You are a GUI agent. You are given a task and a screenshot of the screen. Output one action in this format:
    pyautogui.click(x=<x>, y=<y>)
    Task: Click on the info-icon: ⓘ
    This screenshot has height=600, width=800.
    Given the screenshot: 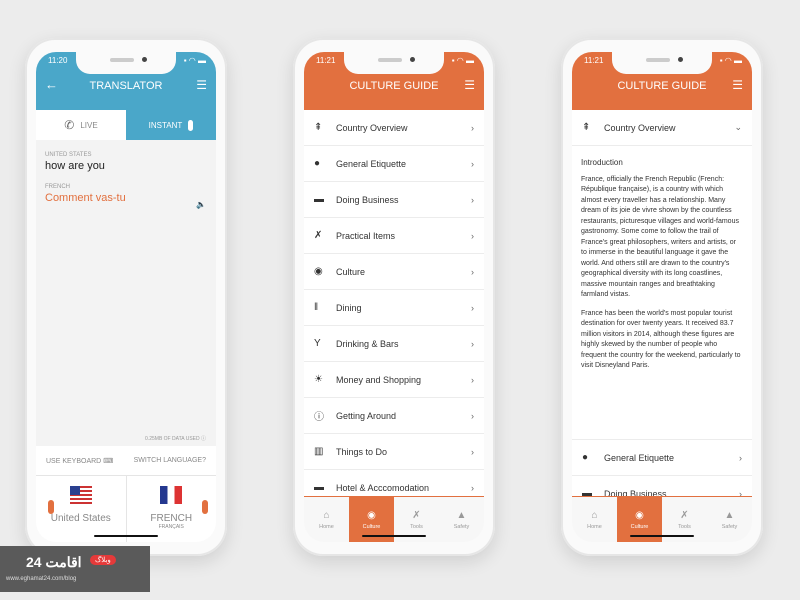 What is the action you would take?
    pyautogui.click(x=319, y=417)
    